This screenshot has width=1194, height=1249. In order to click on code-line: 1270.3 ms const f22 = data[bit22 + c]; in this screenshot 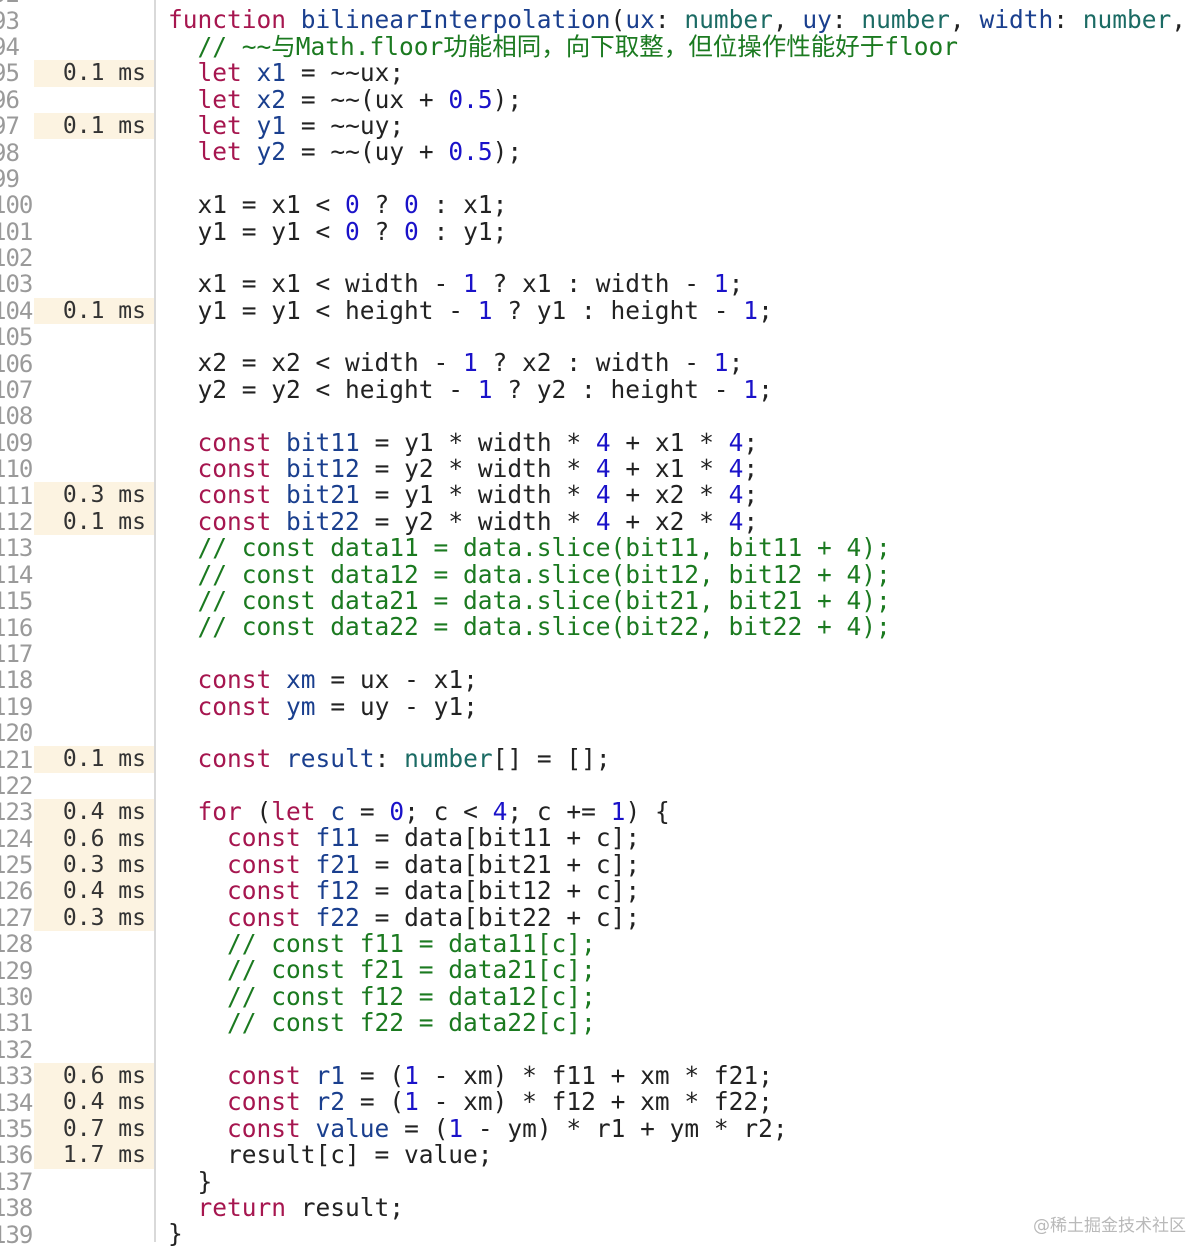, I will do `click(597, 918)`.